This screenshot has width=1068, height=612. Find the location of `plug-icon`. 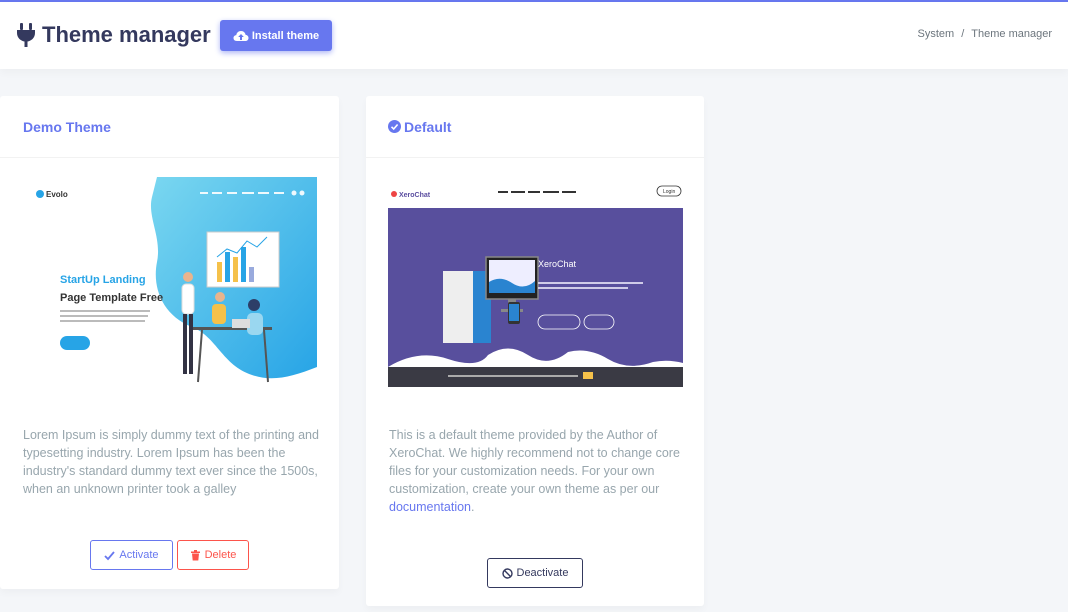

plug-icon is located at coordinates (26, 35).